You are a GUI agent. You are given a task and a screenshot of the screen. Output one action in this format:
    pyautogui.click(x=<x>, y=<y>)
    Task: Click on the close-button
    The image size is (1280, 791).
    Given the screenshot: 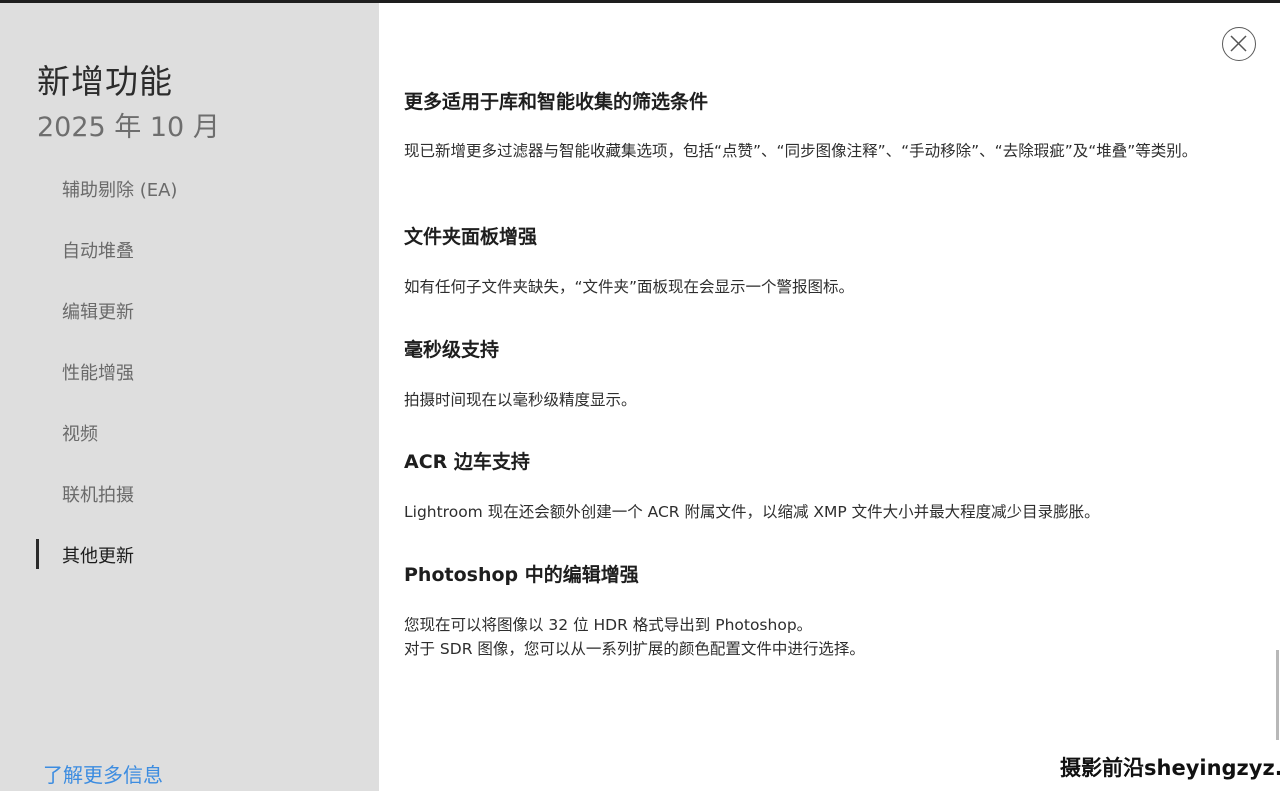 What is the action you would take?
    pyautogui.click(x=1239, y=44)
    